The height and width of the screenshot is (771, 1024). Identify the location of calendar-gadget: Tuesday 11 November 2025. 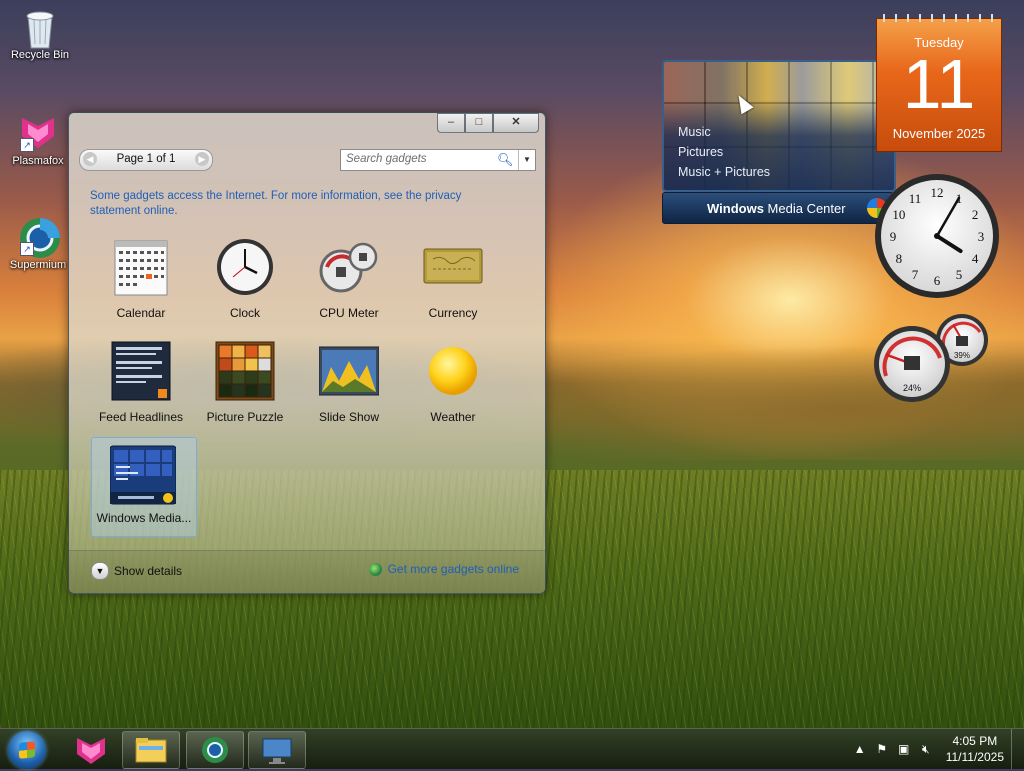
(939, 83).